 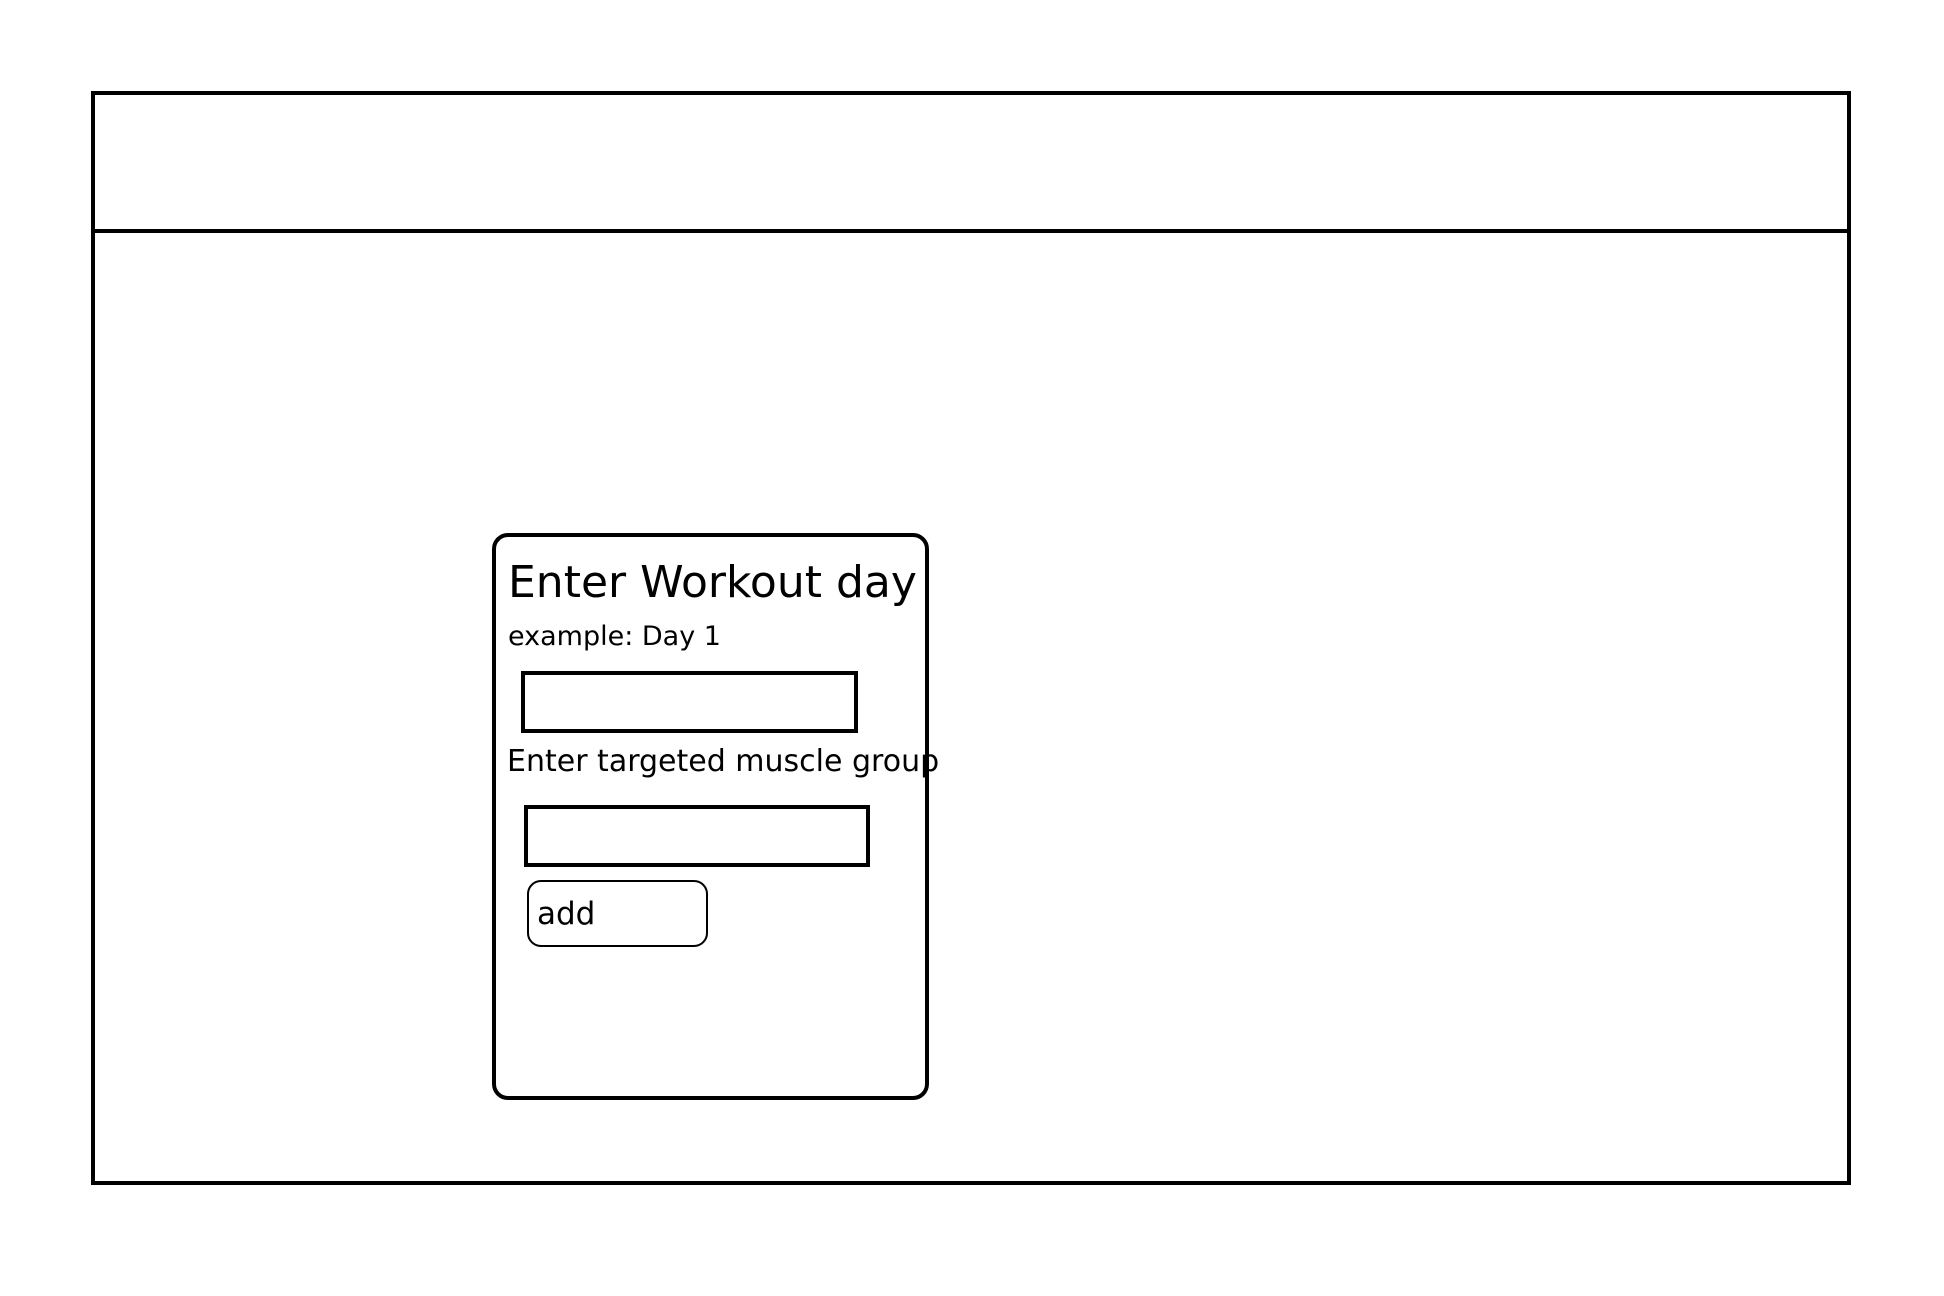 What do you see at coordinates (723, 761) in the screenshot?
I see `muscle-group-label: Enter targeted muscle group` at bounding box center [723, 761].